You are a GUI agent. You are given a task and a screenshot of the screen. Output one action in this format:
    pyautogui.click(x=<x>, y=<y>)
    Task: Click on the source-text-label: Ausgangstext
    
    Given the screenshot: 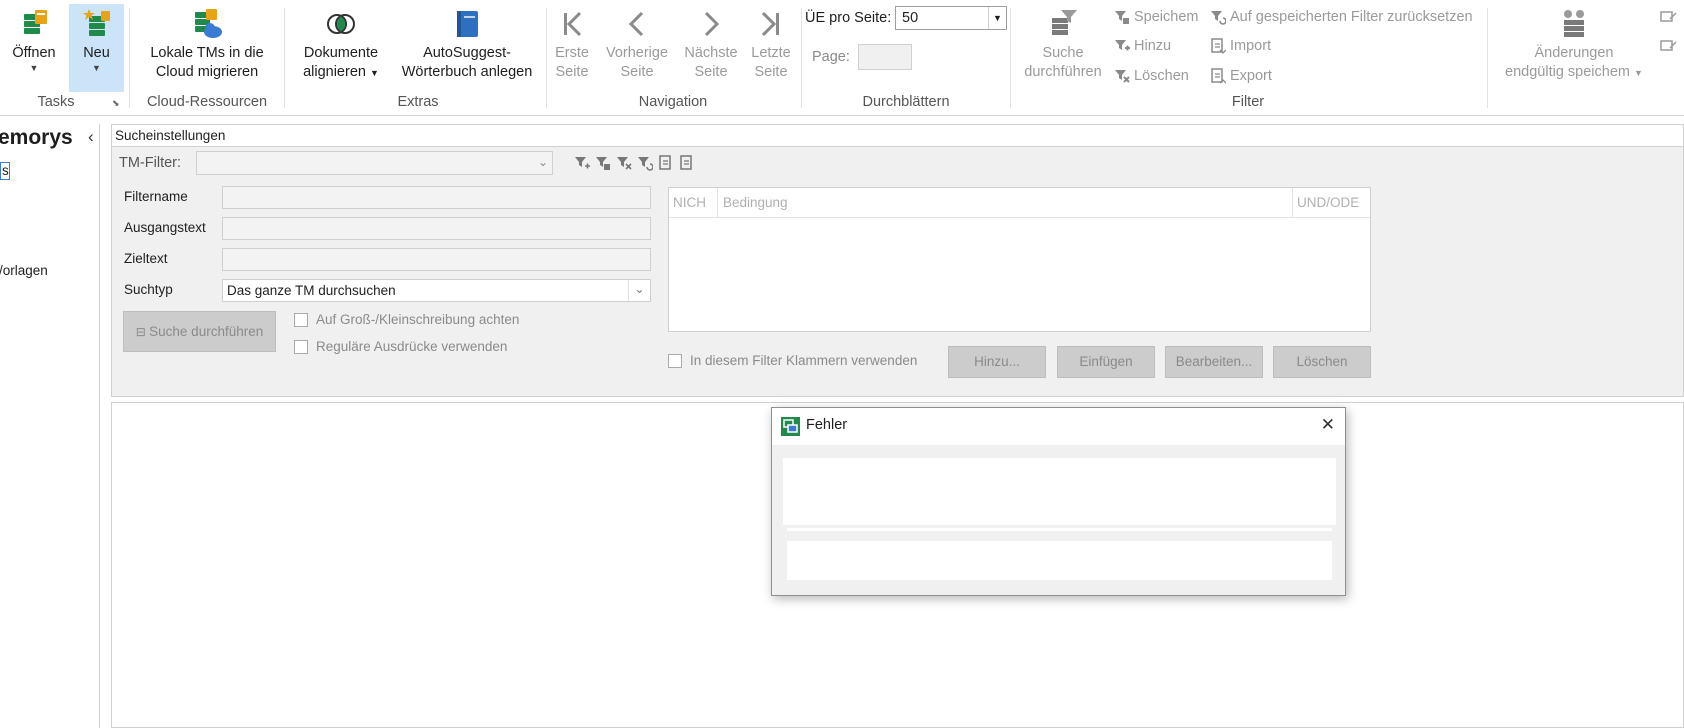 What is the action you would take?
    pyautogui.click(x=165, y=227)
    